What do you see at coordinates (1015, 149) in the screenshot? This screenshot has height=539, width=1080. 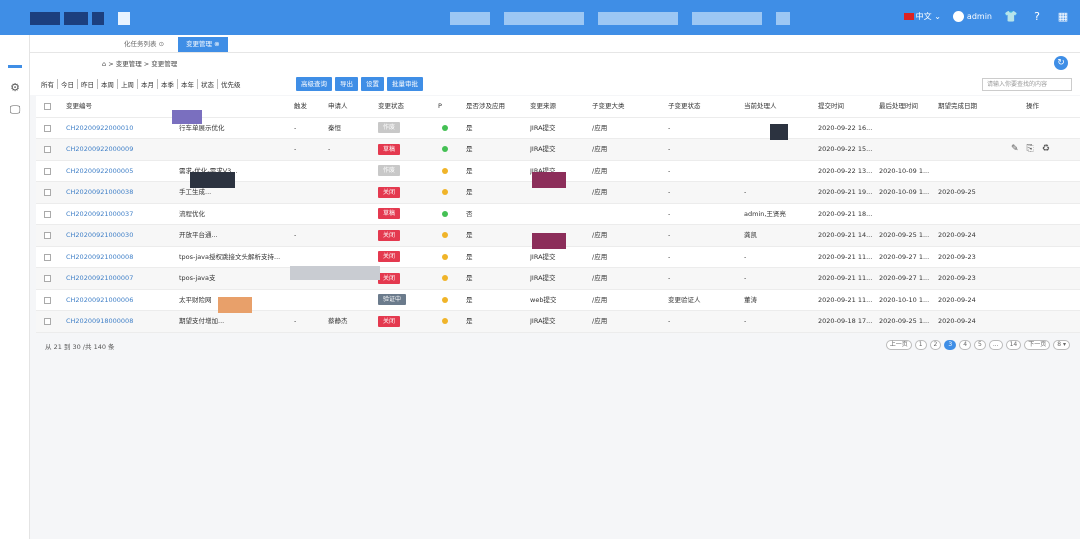 I see `edit-icon: ✎` at bounding box center [1015, 149].